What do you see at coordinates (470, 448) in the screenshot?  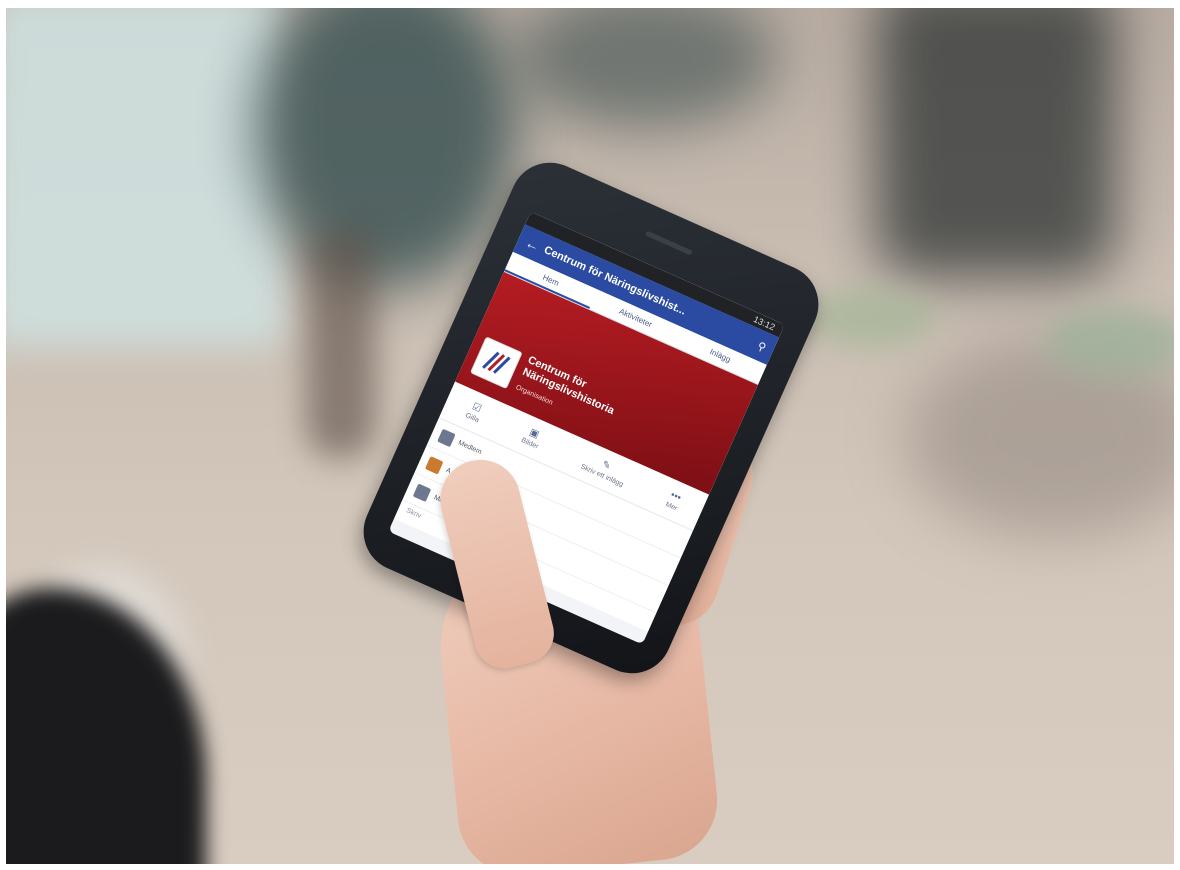 I see `feed-item-text: Medlem` at bounding box center [470, 448].